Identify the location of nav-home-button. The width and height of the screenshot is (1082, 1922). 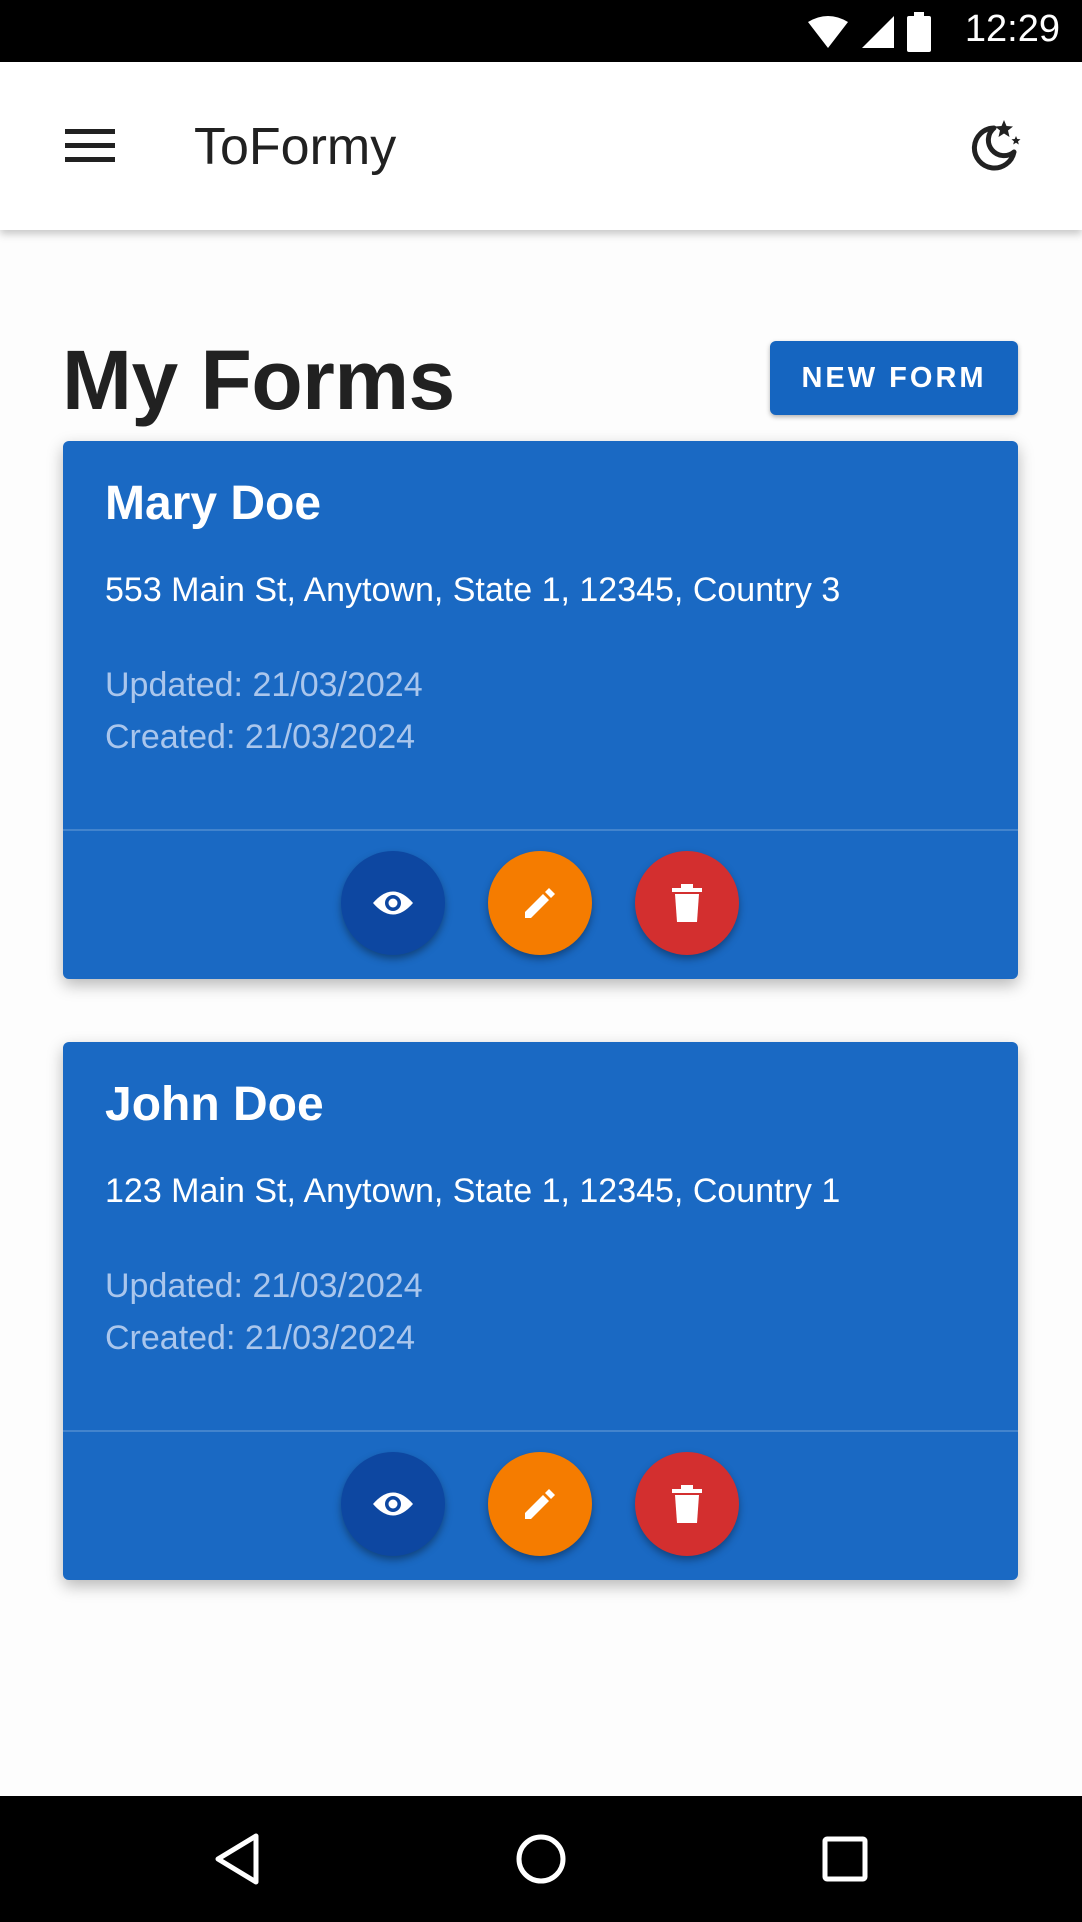
(541, 1859).